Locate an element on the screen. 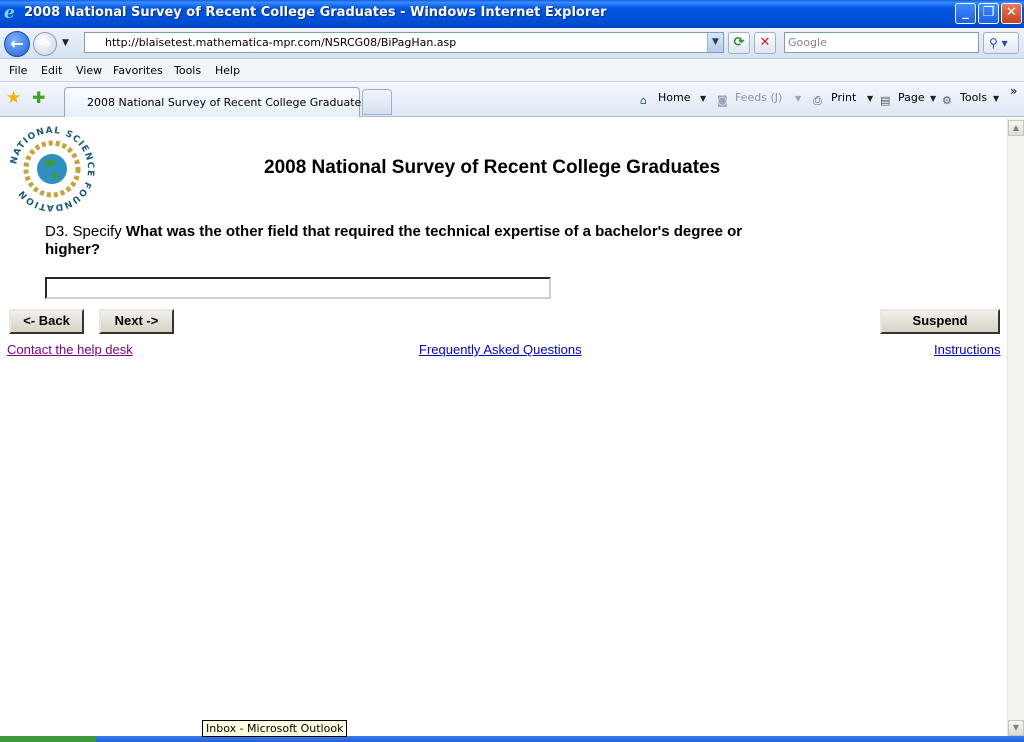 The width and height of the screenshot is (1024, 742). print-dropdown-icon: ▼ is located at coordinates (870, 98).